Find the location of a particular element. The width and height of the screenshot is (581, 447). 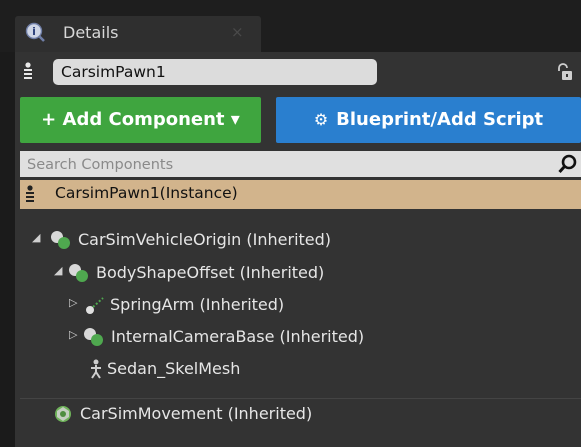

divider is located at coordinates (300, 398).